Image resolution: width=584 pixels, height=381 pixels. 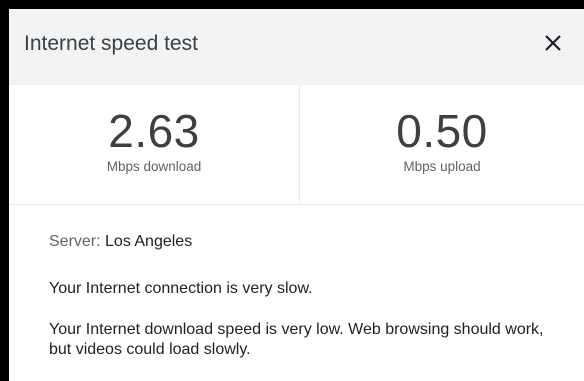 What do you see at coordinates (149, 241) in the screenshot?
I see `server-name: Los Angeles` at bounding box center [149, 241].